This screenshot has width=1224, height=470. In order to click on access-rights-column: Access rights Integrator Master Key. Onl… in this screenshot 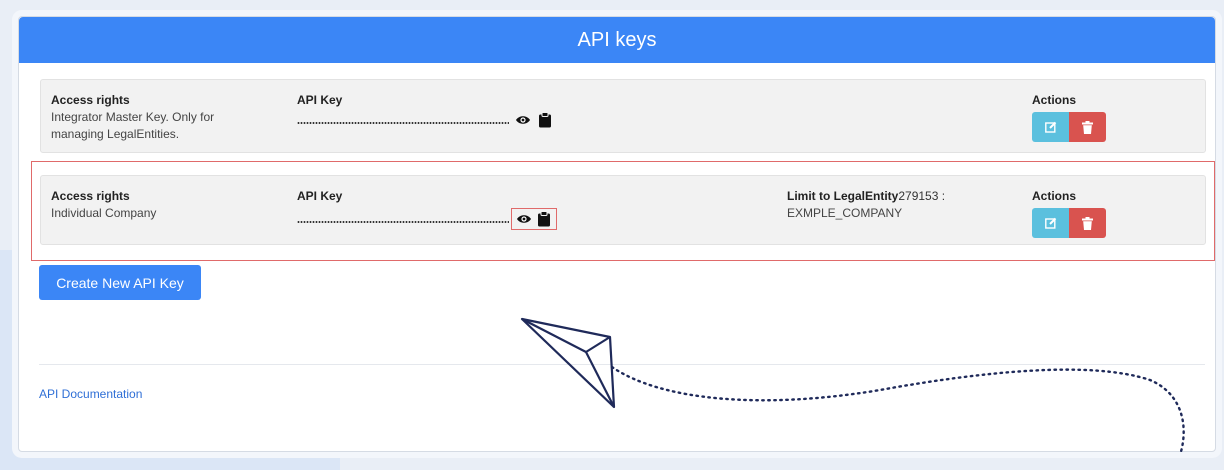, I will do `click(151, 117)`.